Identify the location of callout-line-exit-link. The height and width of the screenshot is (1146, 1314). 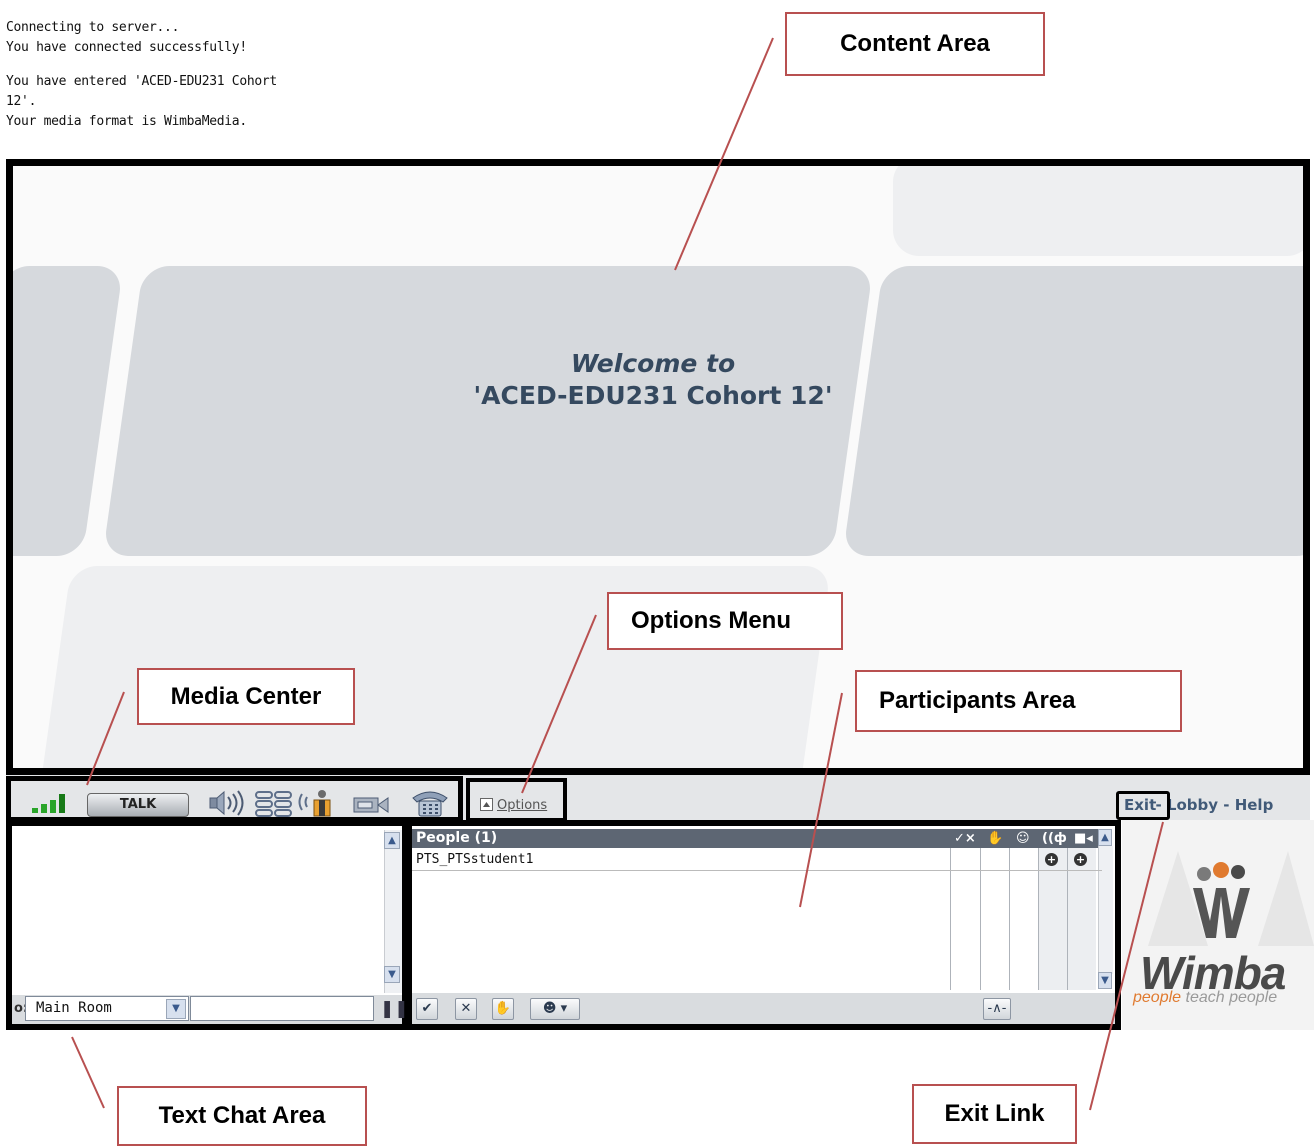
(1126, 966).